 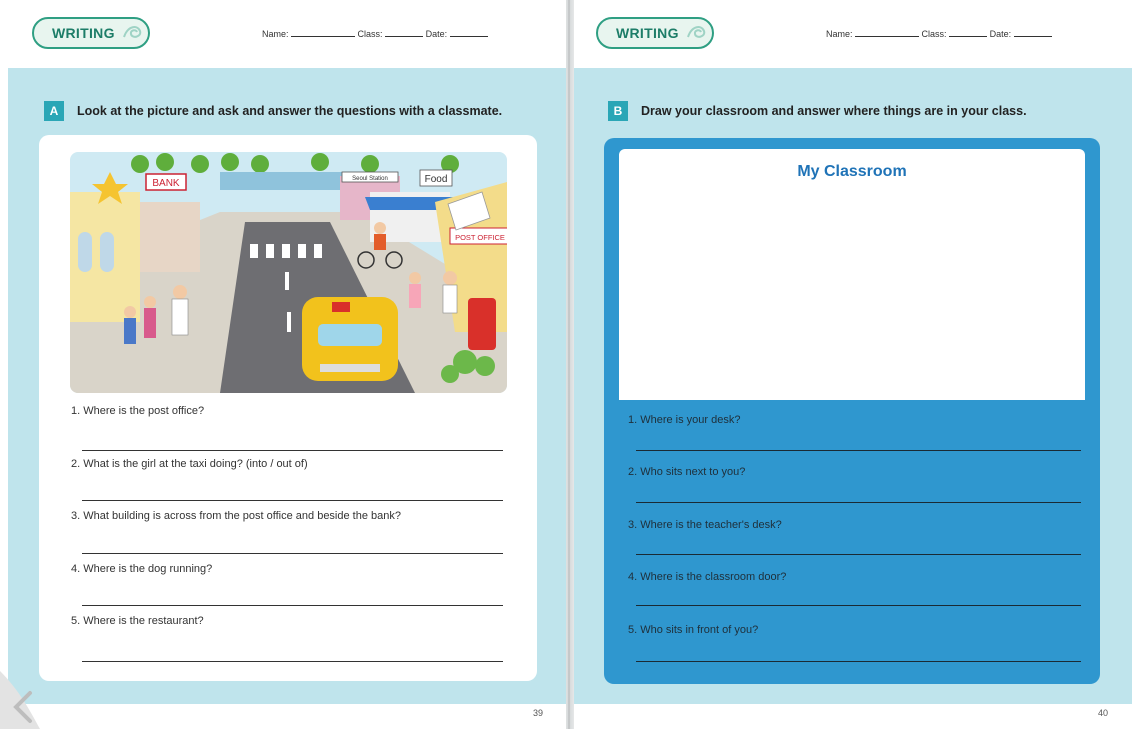 What do you see at coordinates (852, 274) in the screenshot?
I see `classroom-drawing-area: My Classroom` at bounding box center [852, 274].